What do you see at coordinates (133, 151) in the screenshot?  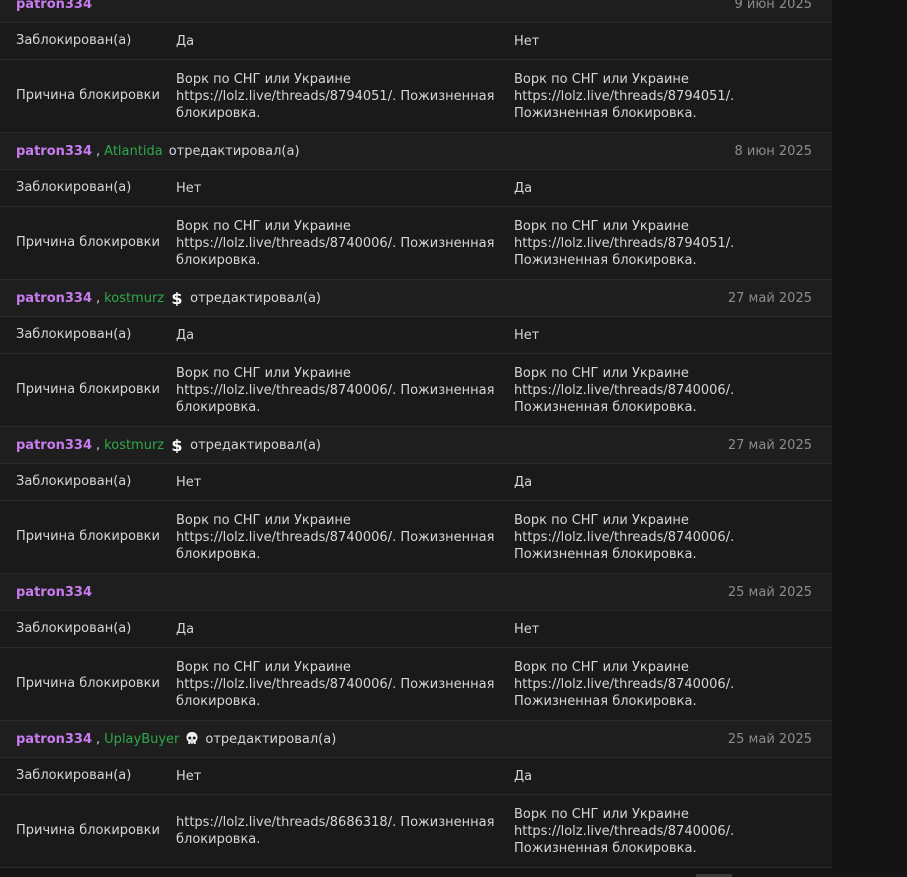 I see `editor-link: Atlantida` at bounding box center [133, 151].